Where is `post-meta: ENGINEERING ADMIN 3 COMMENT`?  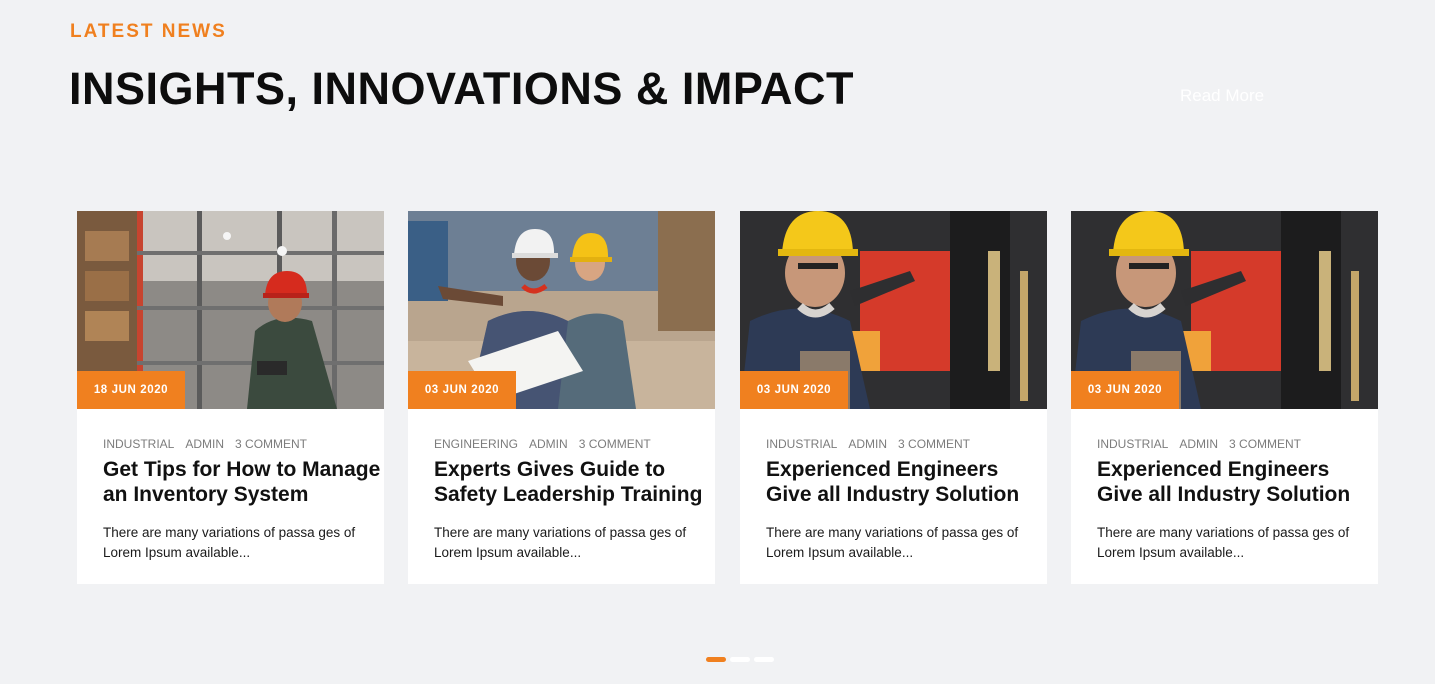
post-meta: ENGINEERING ADMIN 3 COMMENT is located at coordinates (545, 444).